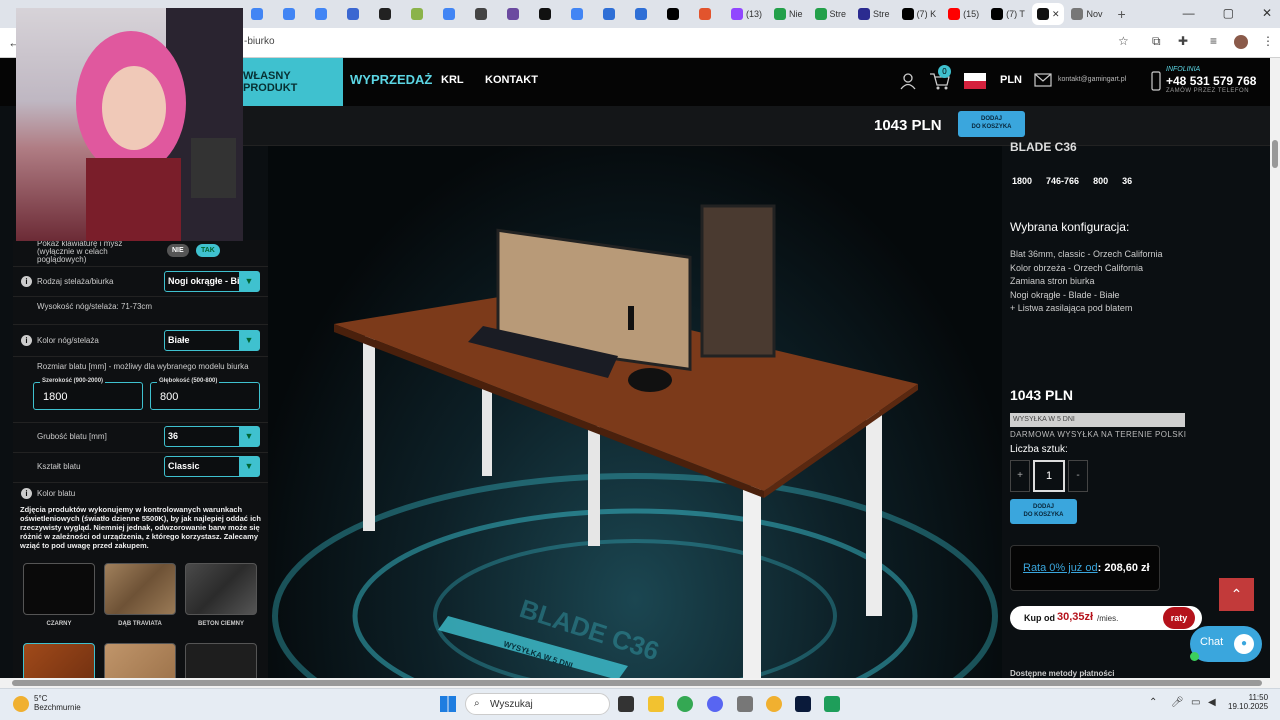 The height and width of the screenshot is (720, 1280). I want to click on vertical-scrollbar, so click(1275, 368).